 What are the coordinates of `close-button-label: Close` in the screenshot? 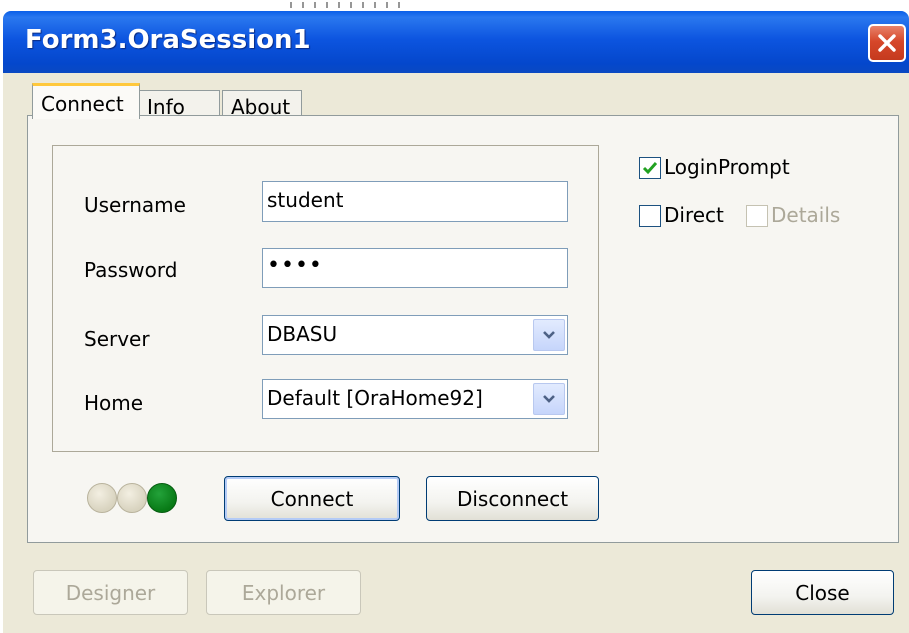 It's located at (822, 592).